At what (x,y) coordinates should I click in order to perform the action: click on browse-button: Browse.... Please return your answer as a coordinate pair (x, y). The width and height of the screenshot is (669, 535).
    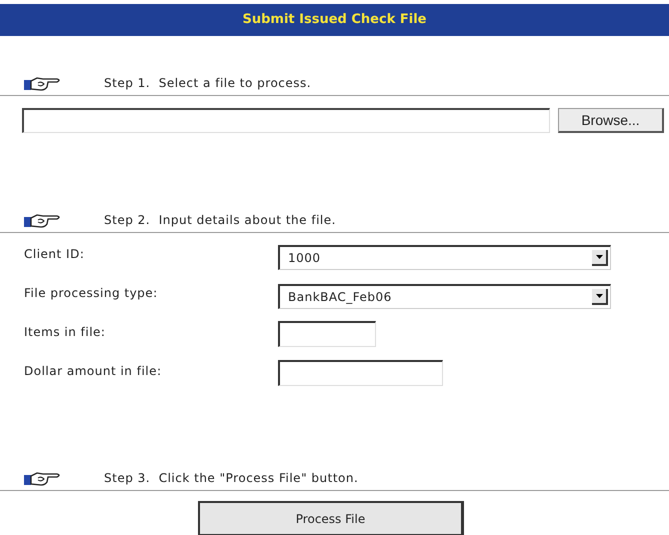
    Looking at the image, I should click on (611, 120).